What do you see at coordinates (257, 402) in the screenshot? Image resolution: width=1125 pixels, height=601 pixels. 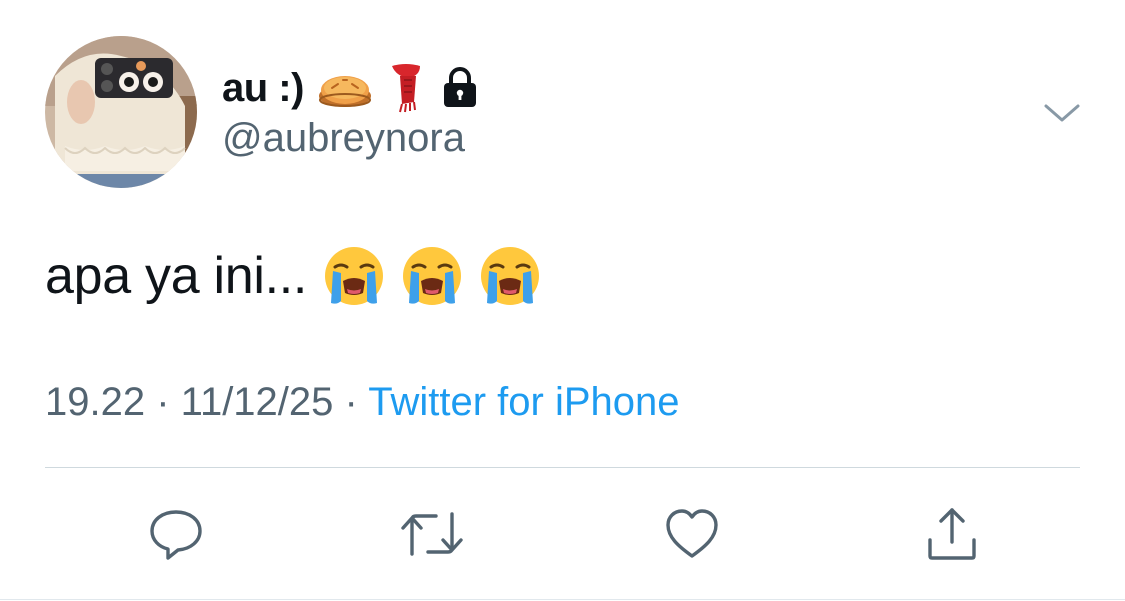 I see `tweet-date: 11/12/25` at bounding box center [257, 402].